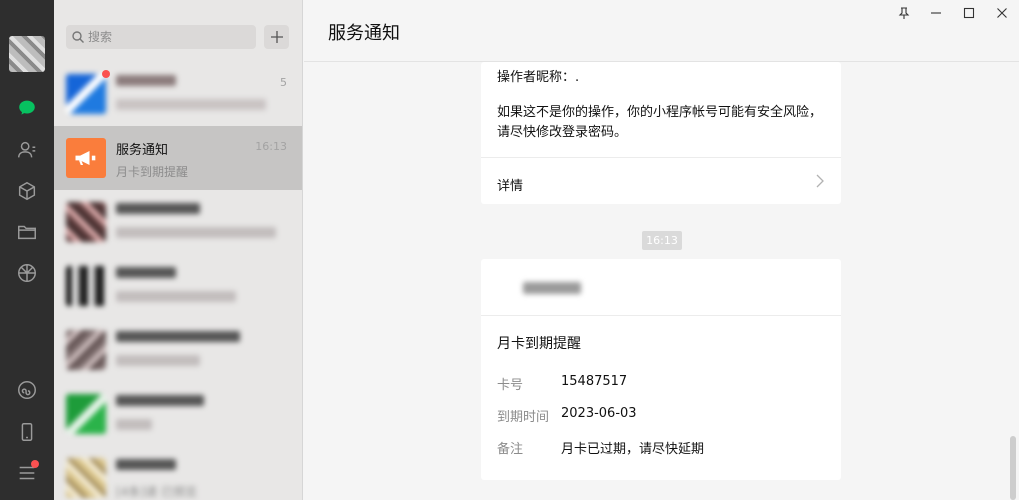 Image resolution: width=1019 pixels, height=500 pixels. Describe the element at coordinates (27, 390) in the screenshot. I see `mini-program-panel-icon` at that location.